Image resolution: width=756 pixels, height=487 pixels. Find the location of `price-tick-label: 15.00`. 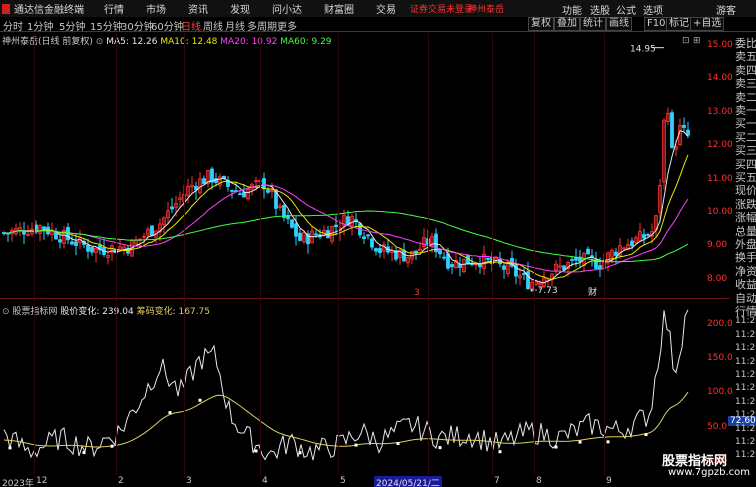

price-tick-label: 15.00 is located at coordinates (720, 45).